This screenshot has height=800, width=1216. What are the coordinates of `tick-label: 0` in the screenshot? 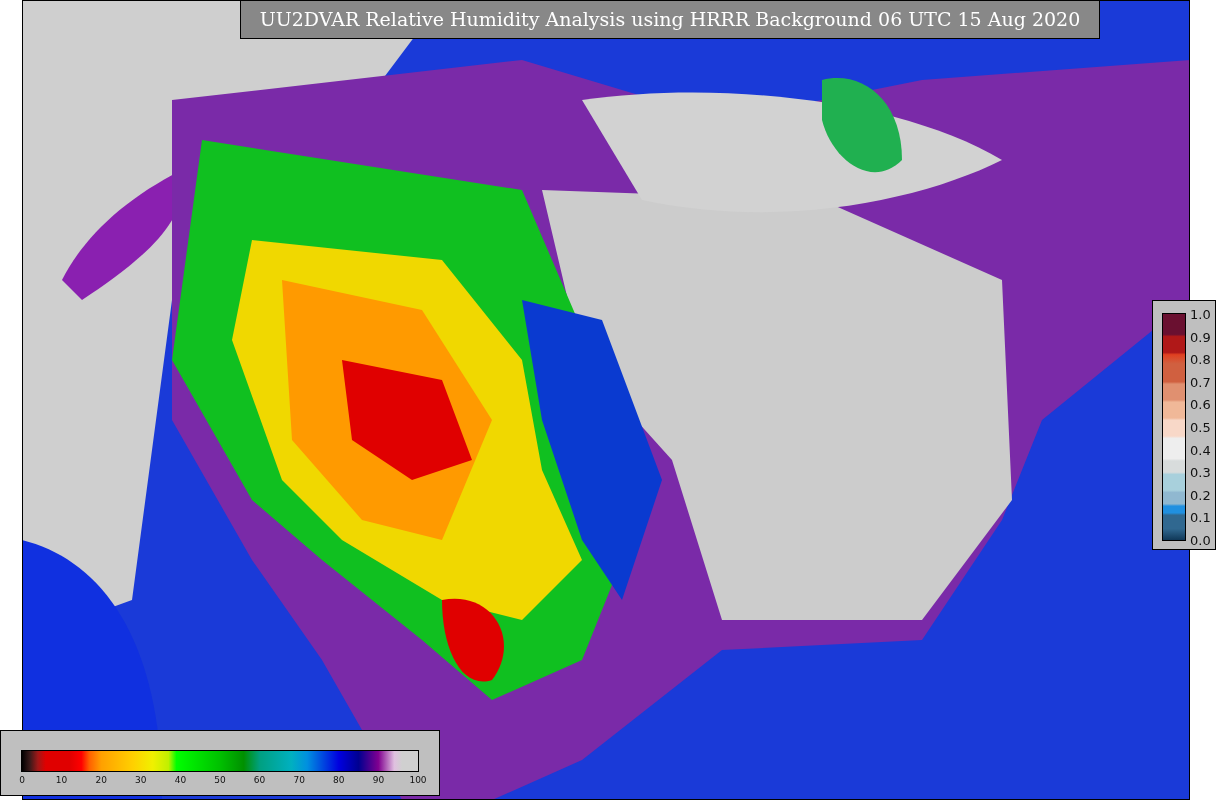 It's located at (22, 780).